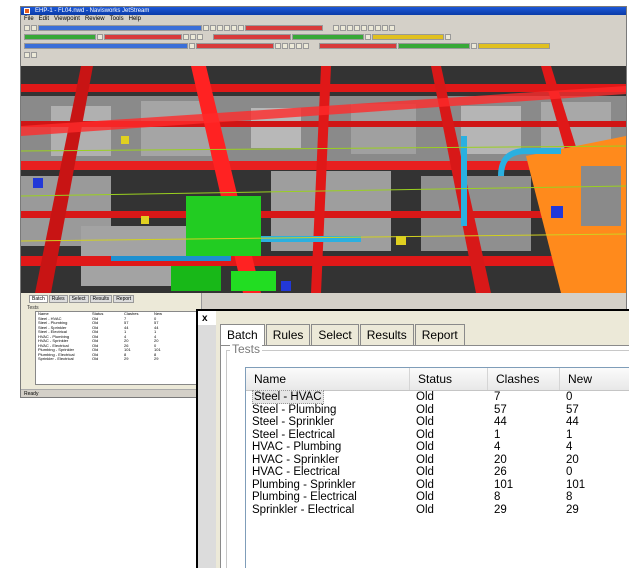 The width and height of the screenshot is (629, 568). Describe the element at coordinates (594, 485) in the screenshot. I see `test-new: 101` at that location.